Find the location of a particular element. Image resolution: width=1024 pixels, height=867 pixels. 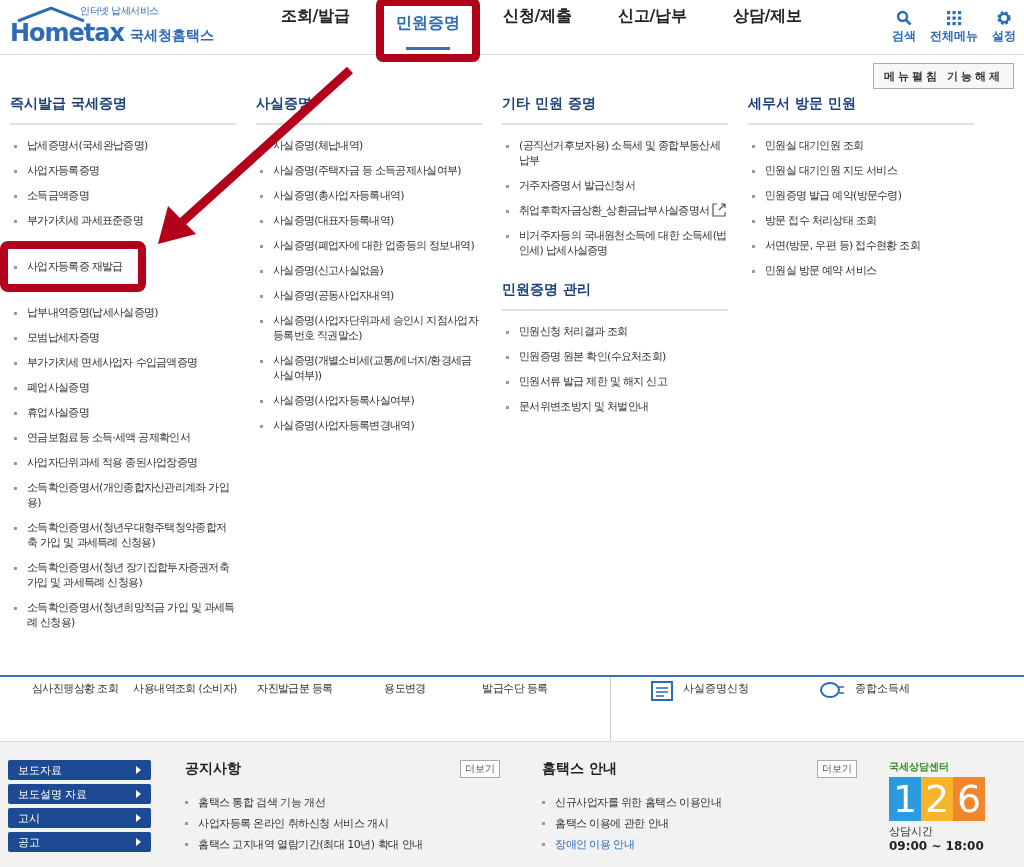

logo-name: 국세청홈택스 is located at coordinates (172, 36).